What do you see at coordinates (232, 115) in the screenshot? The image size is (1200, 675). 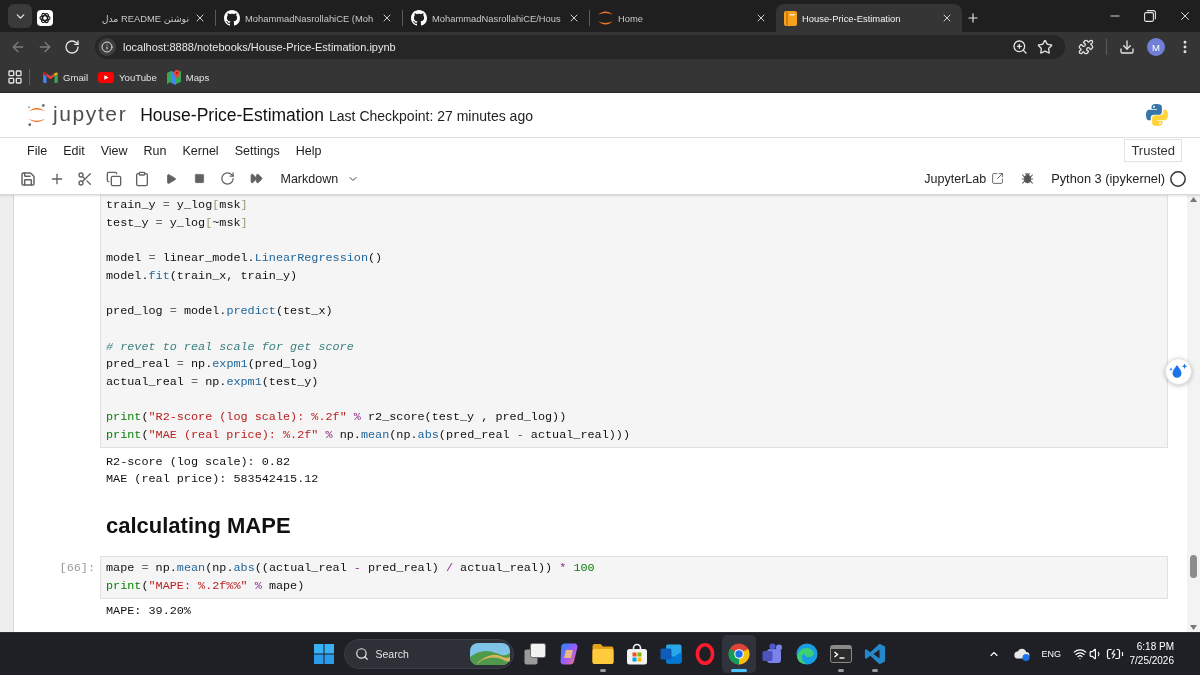 I see `notebook-title: House-Price-Estimation` at bounding box center [232, 115].